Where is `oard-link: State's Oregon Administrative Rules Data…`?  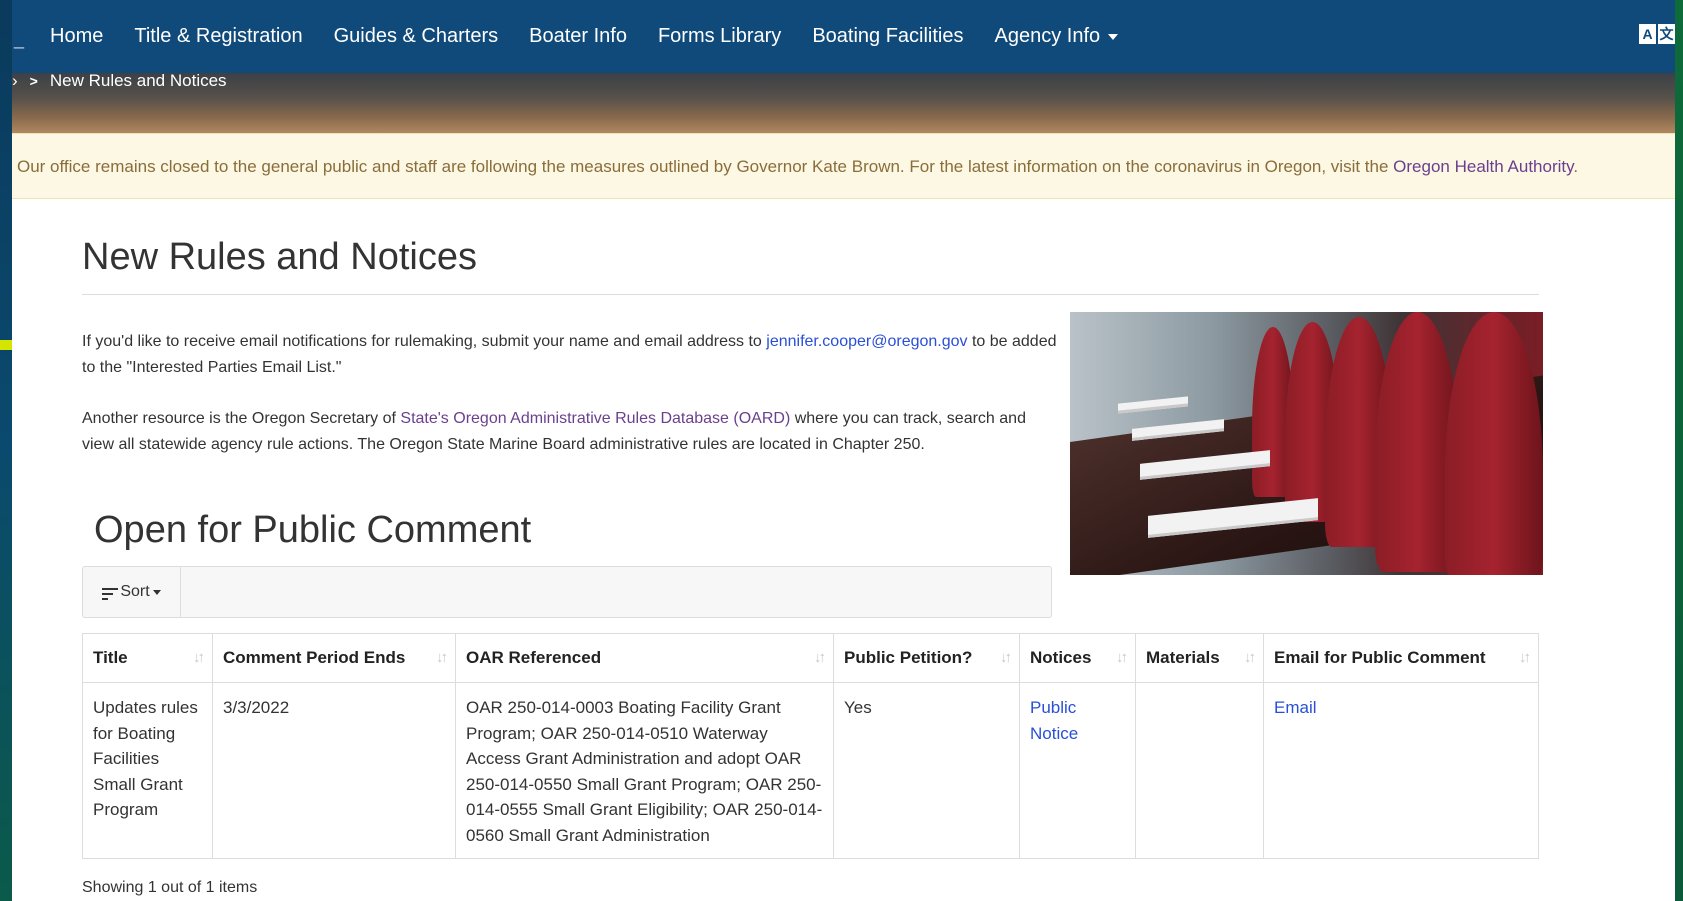 oard-link: State's Oregon Administrative Rules Data… is located at coordinates (595, 418).